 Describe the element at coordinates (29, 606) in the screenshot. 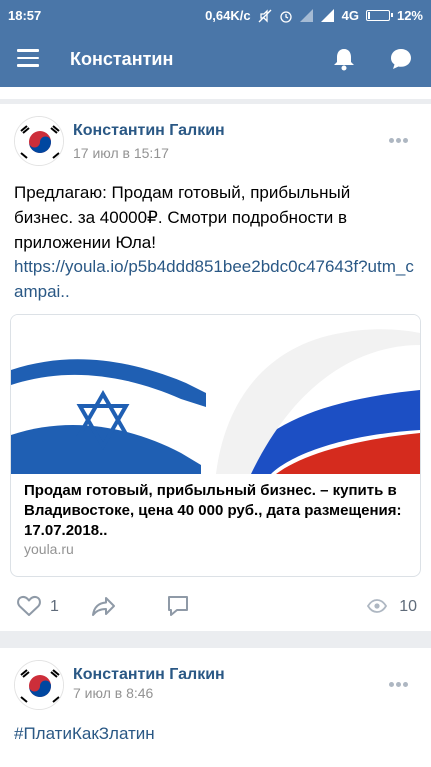

I see `heart-icon` at that location.